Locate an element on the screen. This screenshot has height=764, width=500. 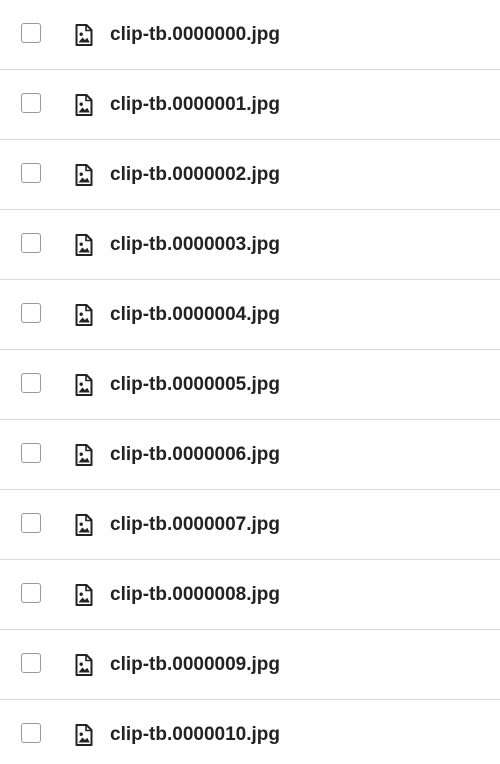
file-row: clip-tb.0000007.jpg is located at coordinates (250, 525).